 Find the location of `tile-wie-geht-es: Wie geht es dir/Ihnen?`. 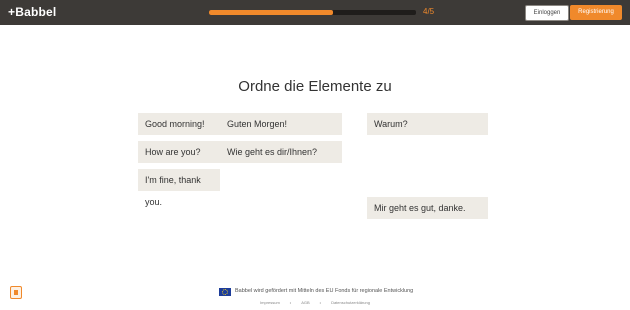

tile-wie-geht-es: Wie geht es dir/Ihnen? is located at coordinates (281, 152).